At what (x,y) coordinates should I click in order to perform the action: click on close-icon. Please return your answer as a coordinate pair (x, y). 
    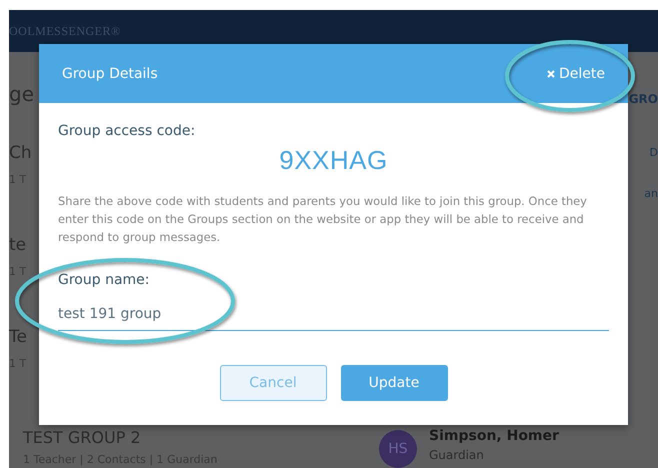
    Looking at the image, I should click on (551, 74).